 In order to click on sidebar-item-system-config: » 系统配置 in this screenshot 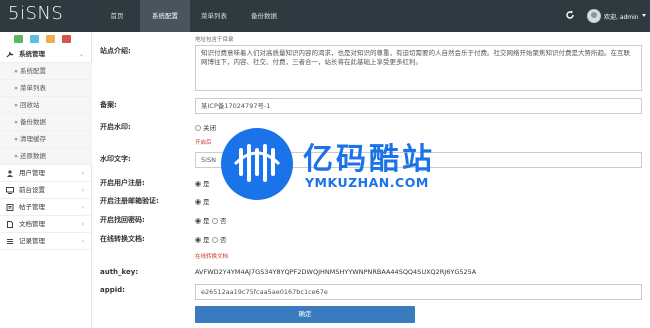, I will do `click(46, 71)`.